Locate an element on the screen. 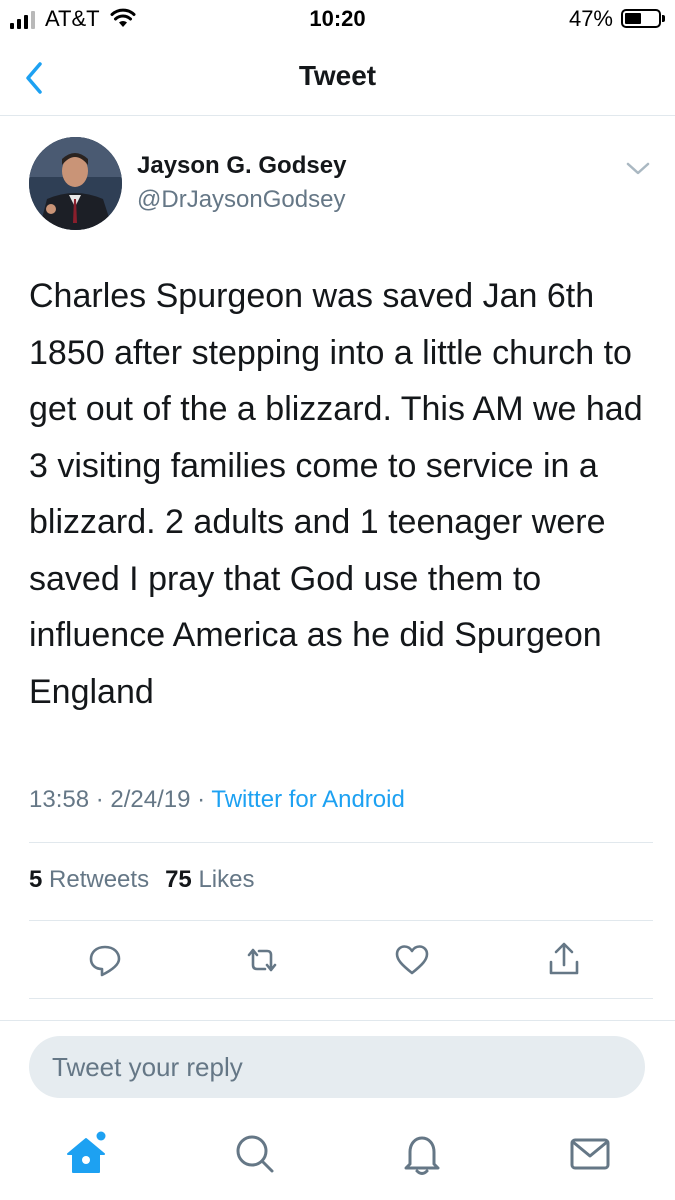  navigation-bar: Tweet is located at coordinates (337, 77).